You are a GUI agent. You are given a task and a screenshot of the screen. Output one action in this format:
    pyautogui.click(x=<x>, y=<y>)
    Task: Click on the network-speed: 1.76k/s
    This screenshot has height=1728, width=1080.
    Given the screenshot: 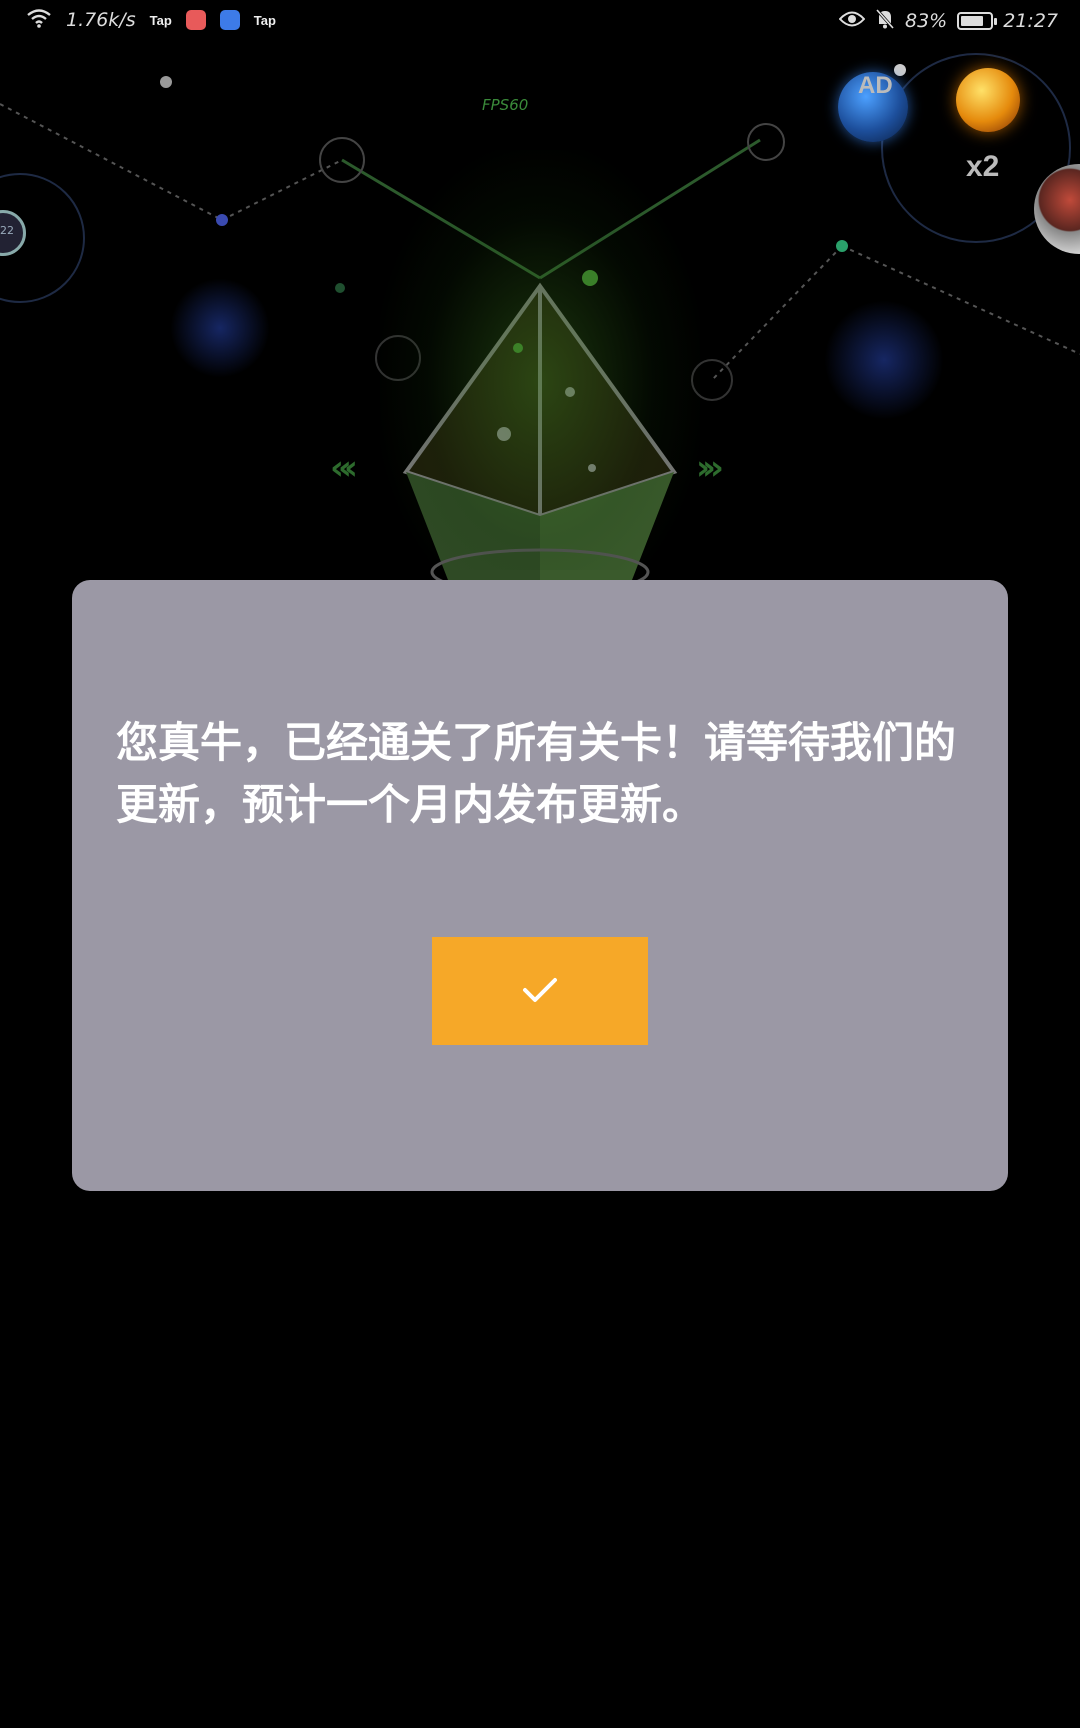 What is the action you would take?
    pyautogui.click(x=101, y=20)
    